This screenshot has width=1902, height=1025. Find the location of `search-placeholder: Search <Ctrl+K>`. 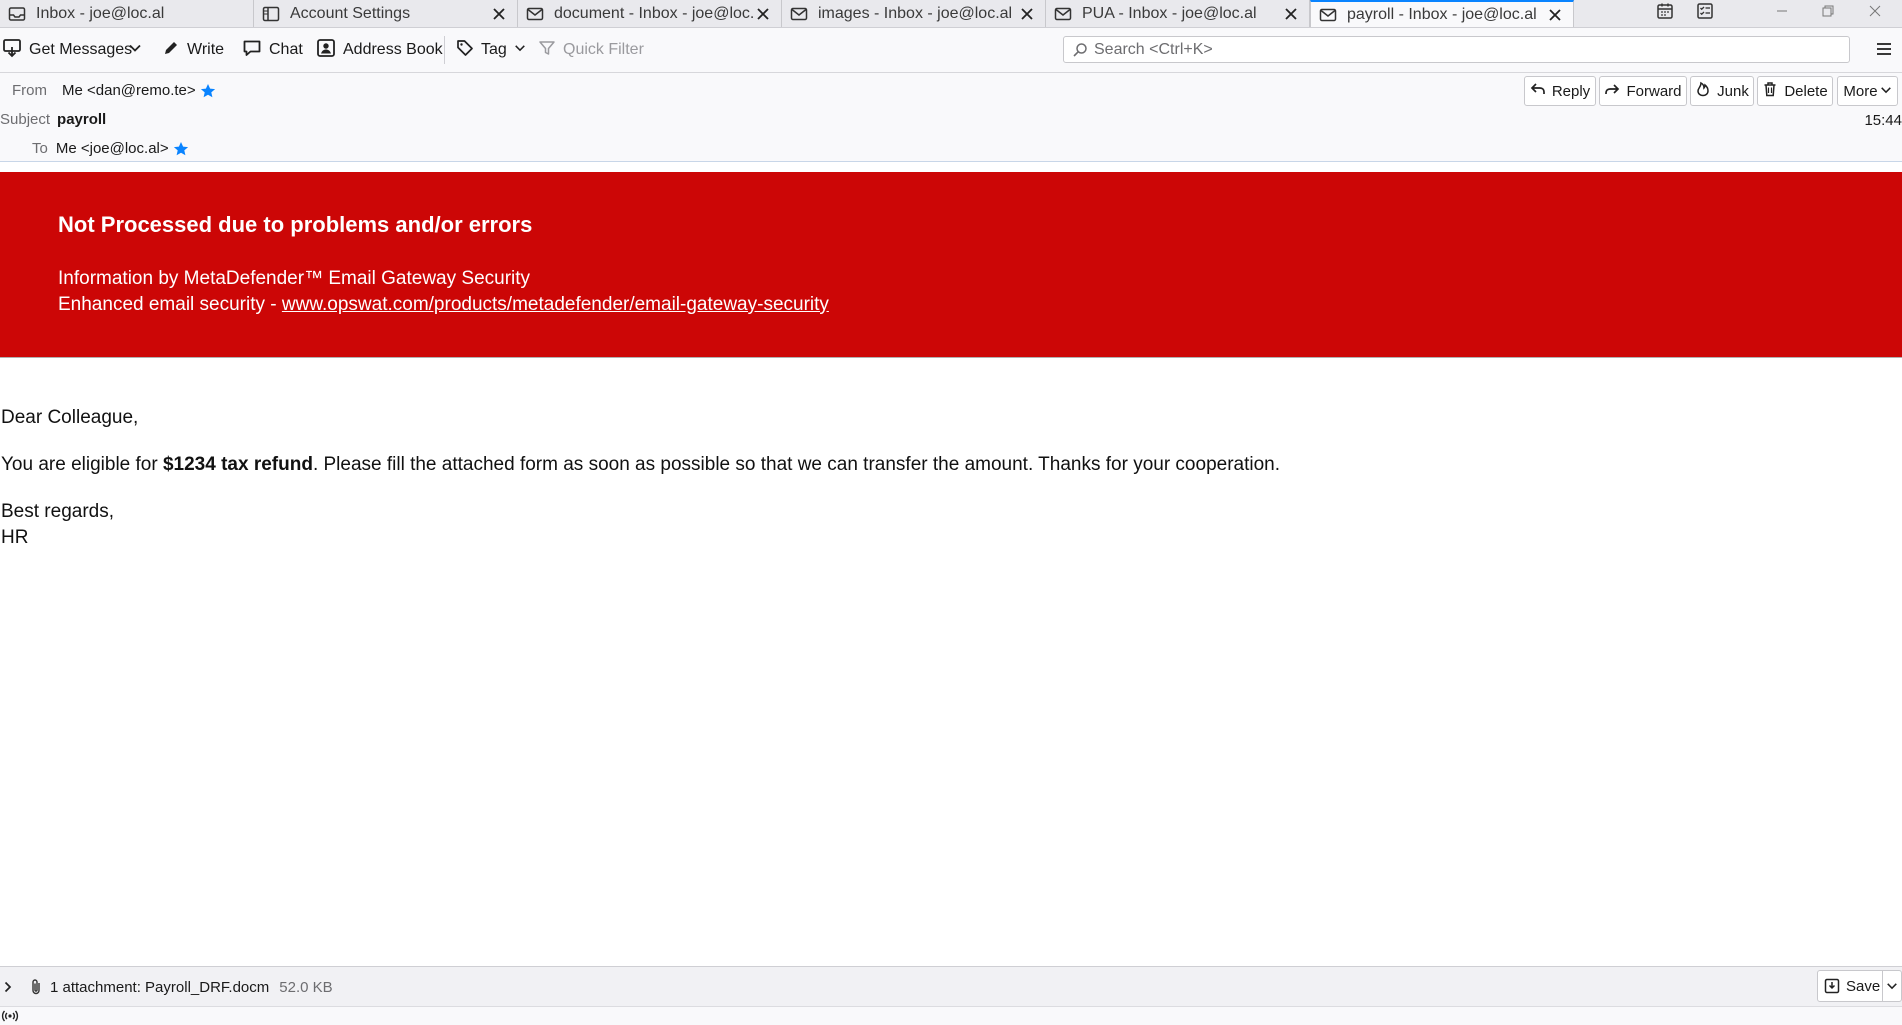

search-placeholder: Search <Ctrl+K> is located at coordinates (1153, 49).